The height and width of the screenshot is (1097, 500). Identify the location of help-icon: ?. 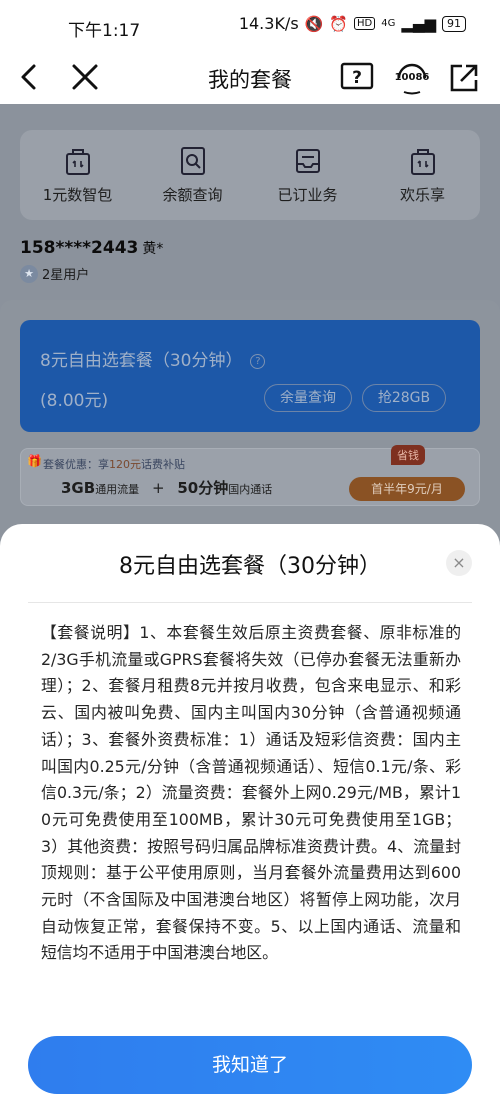
(357, 77).